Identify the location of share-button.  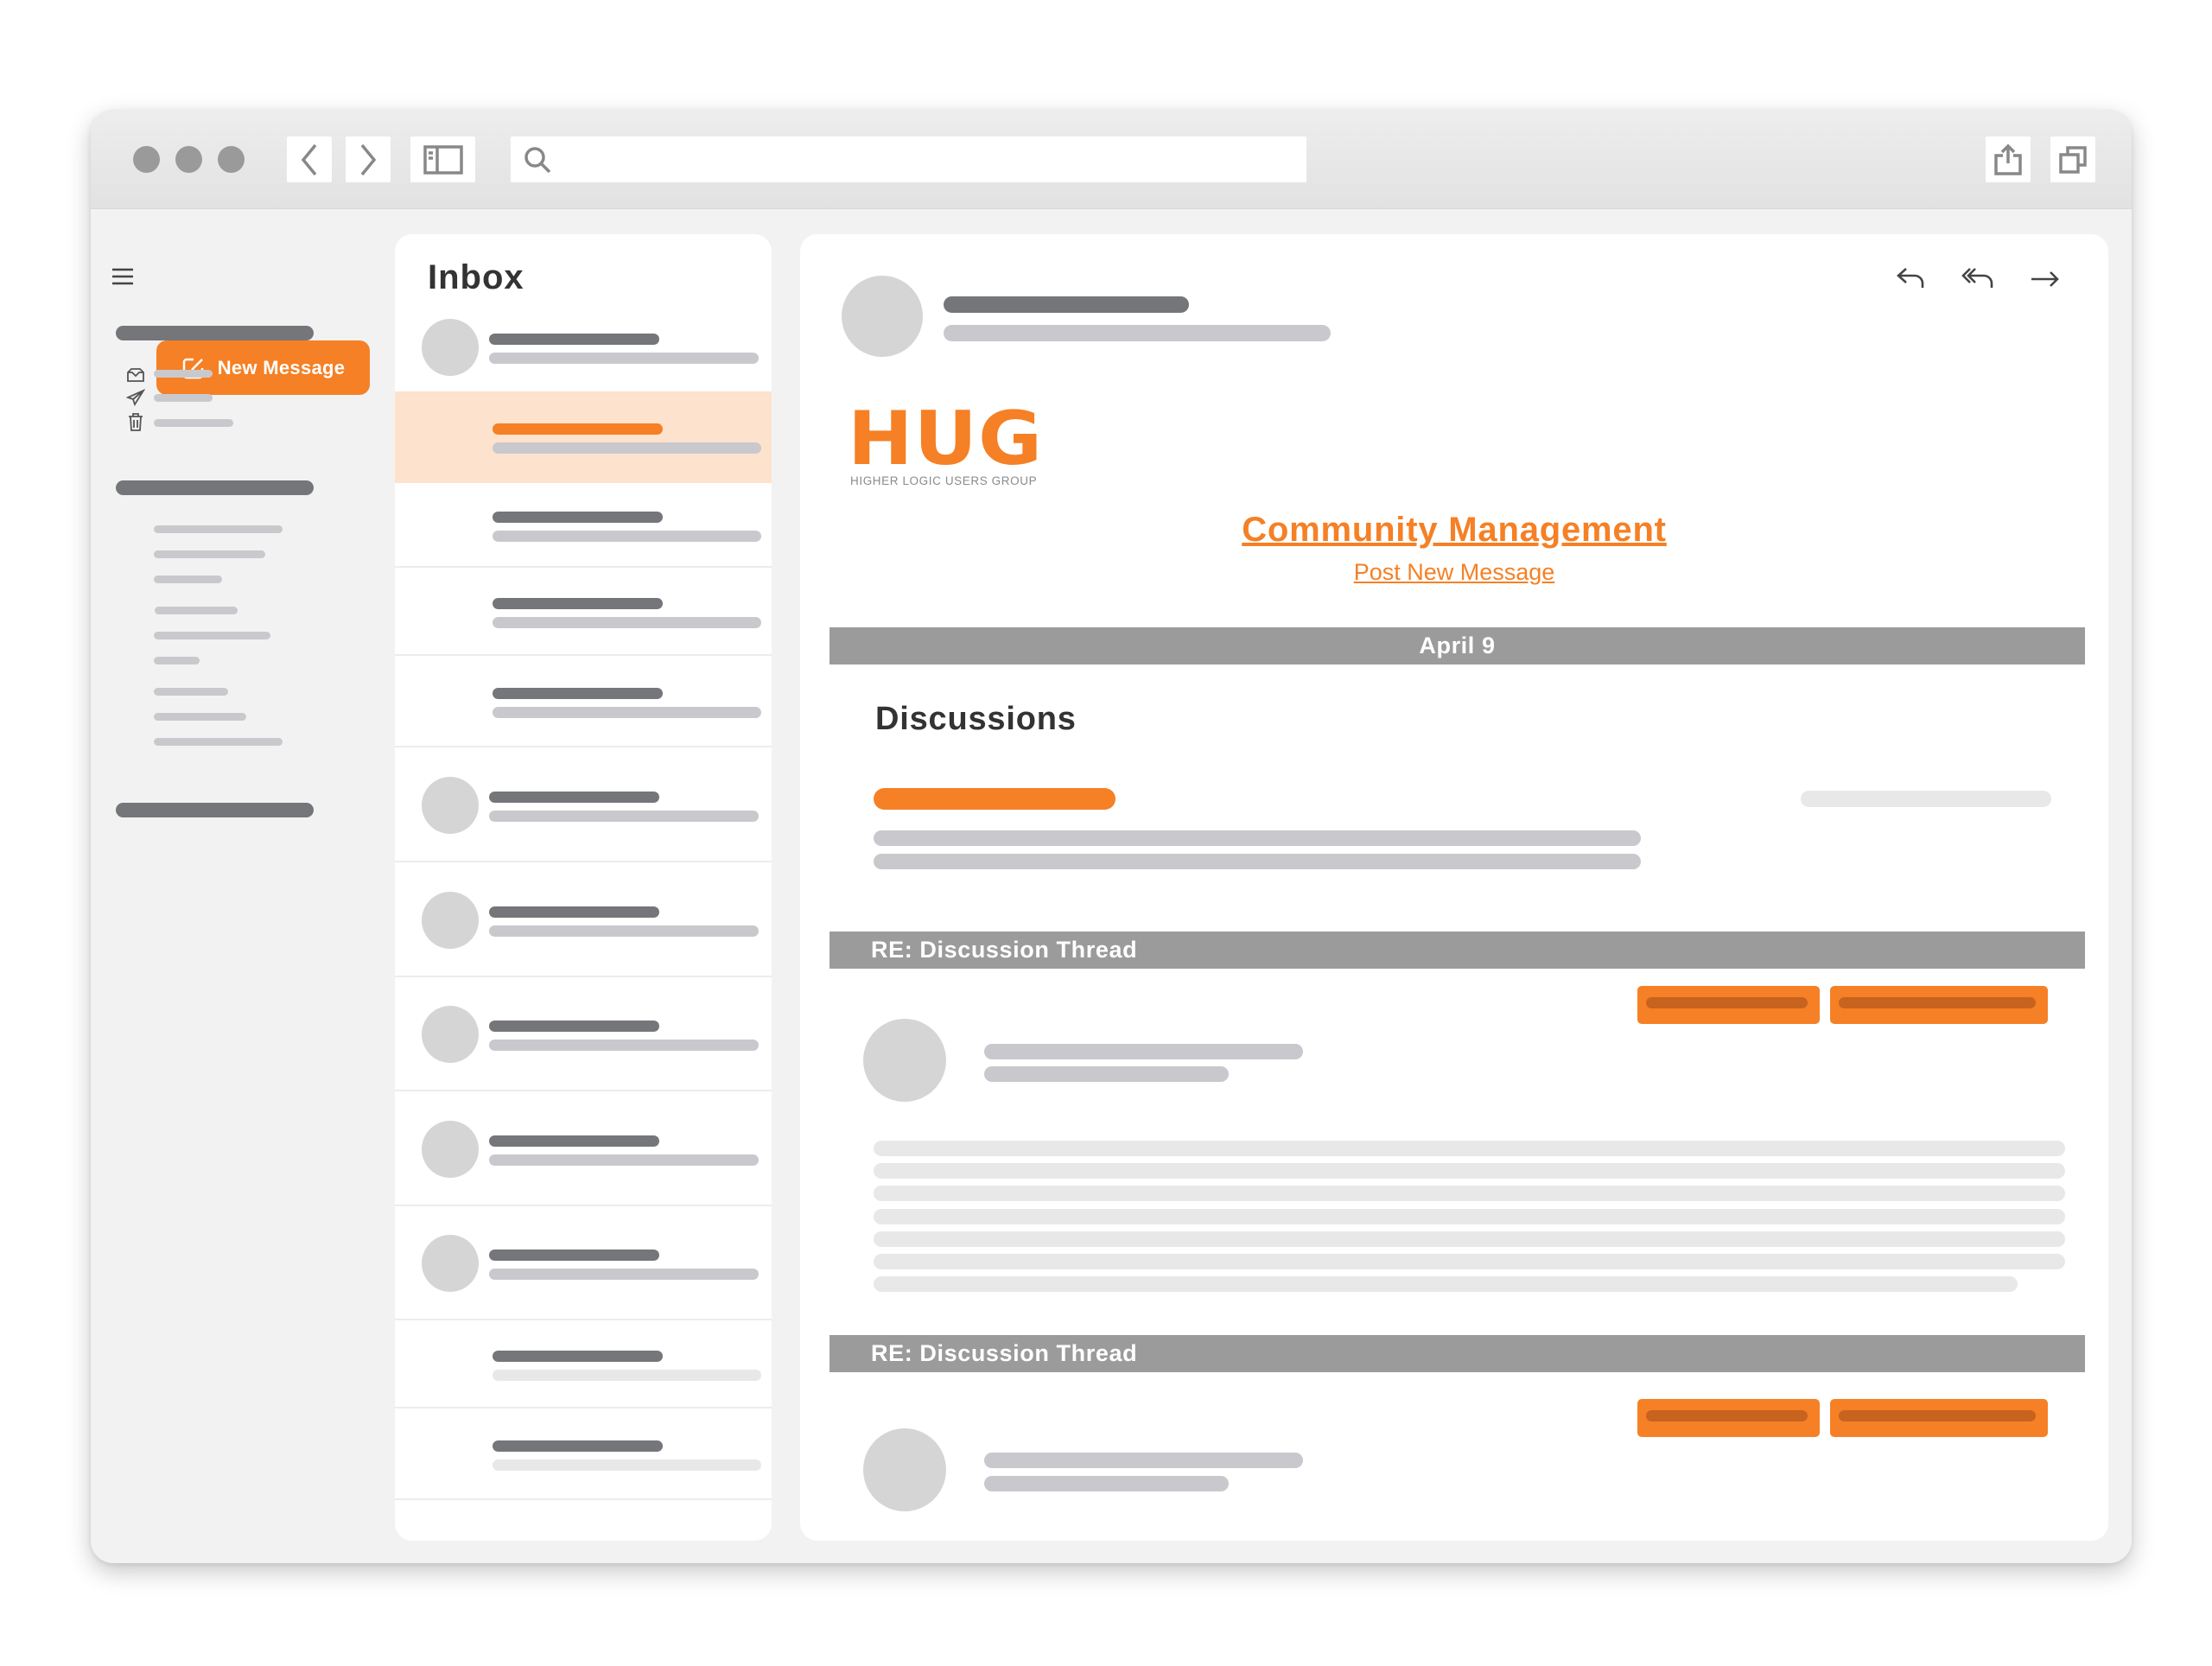
(2008, 160).